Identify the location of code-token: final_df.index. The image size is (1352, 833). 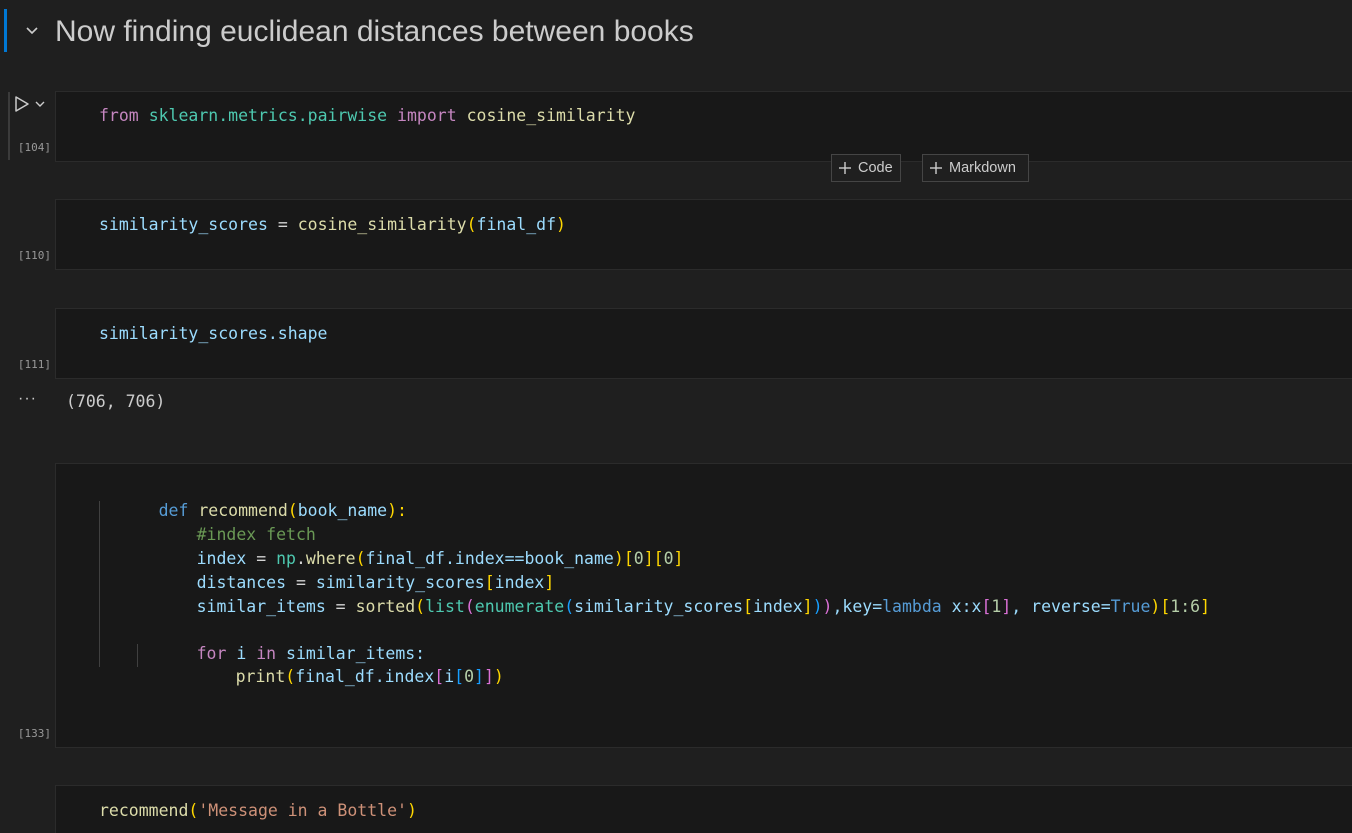
(365, 676).